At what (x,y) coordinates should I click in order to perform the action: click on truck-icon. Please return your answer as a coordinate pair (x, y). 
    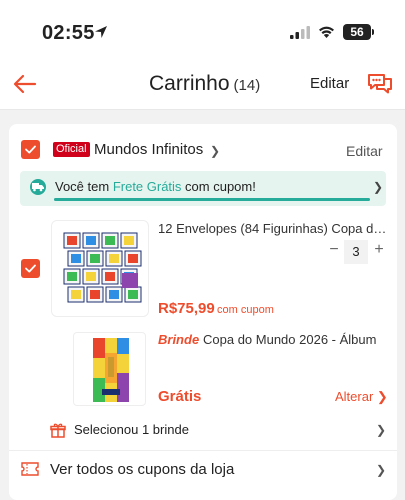
    Looking at the image, I should click on (38, 187).